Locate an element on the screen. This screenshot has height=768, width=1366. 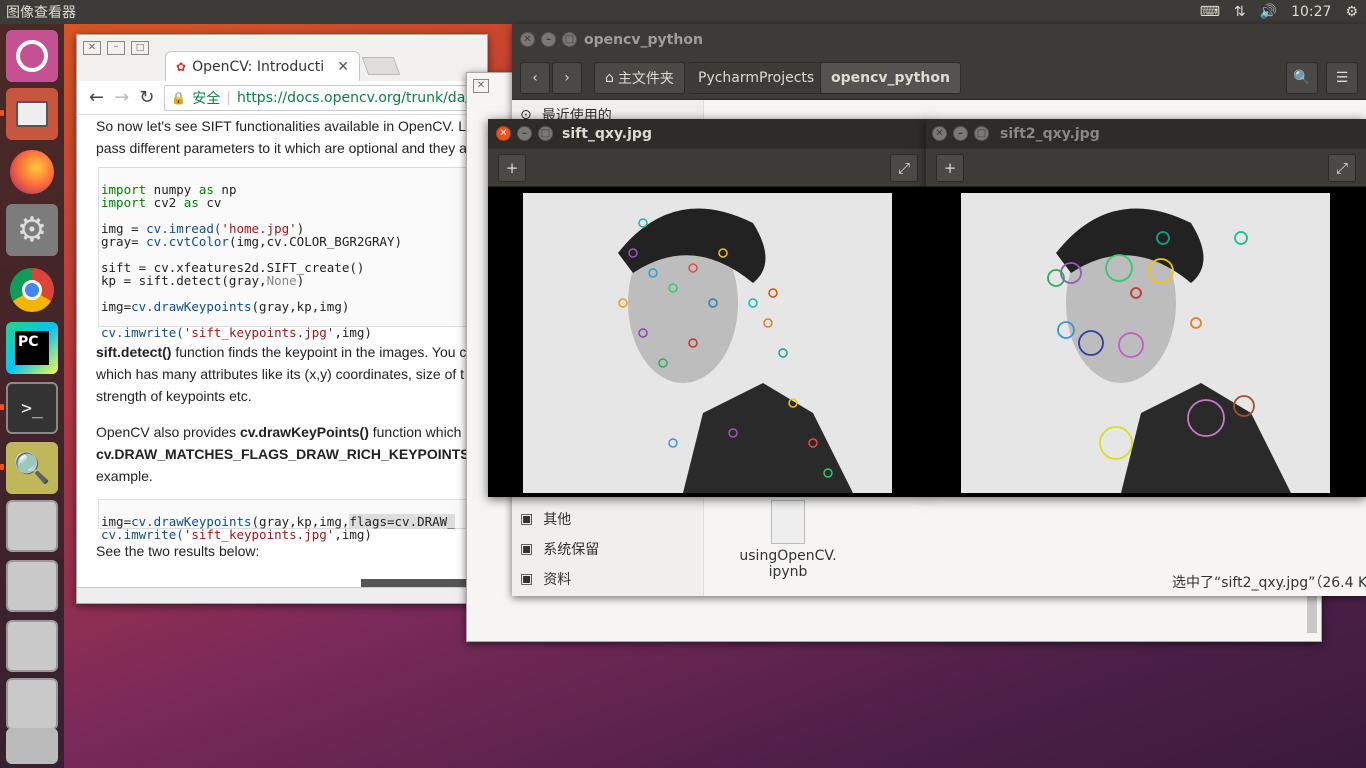
app-title: 图像查看器 is located at coordinates (41, 13).